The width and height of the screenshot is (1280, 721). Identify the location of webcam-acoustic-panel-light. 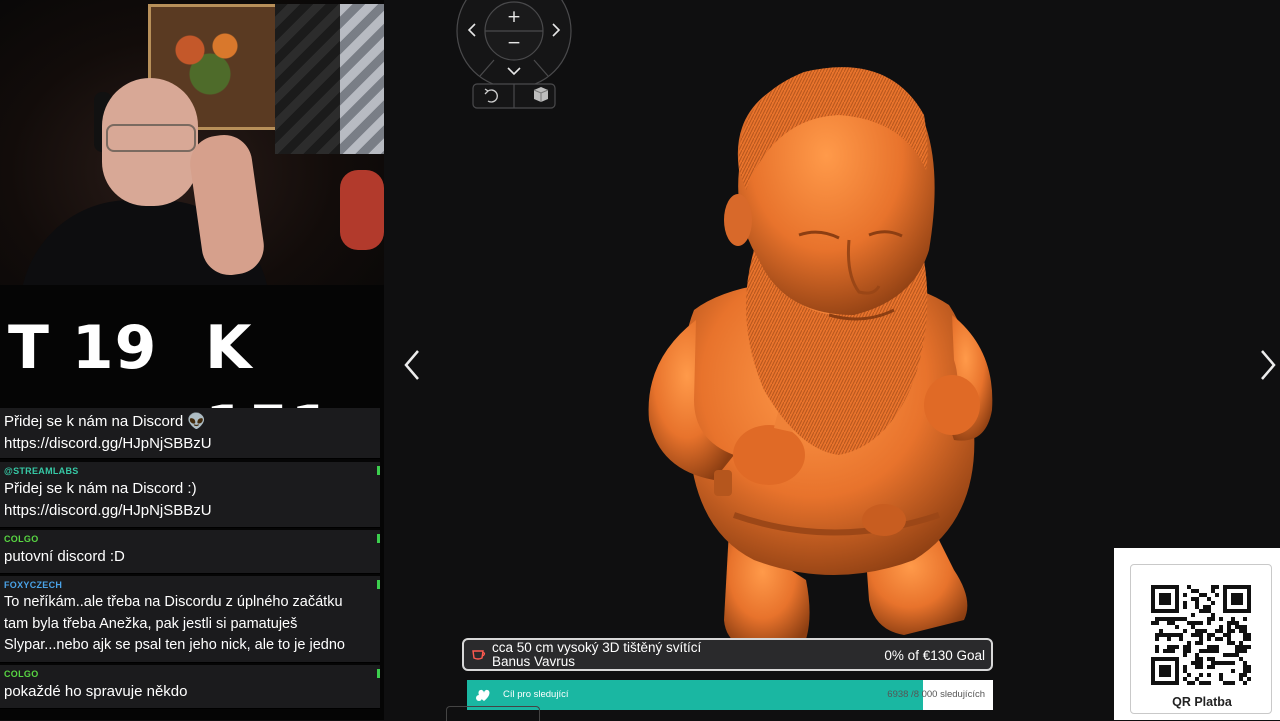
(362, 79).